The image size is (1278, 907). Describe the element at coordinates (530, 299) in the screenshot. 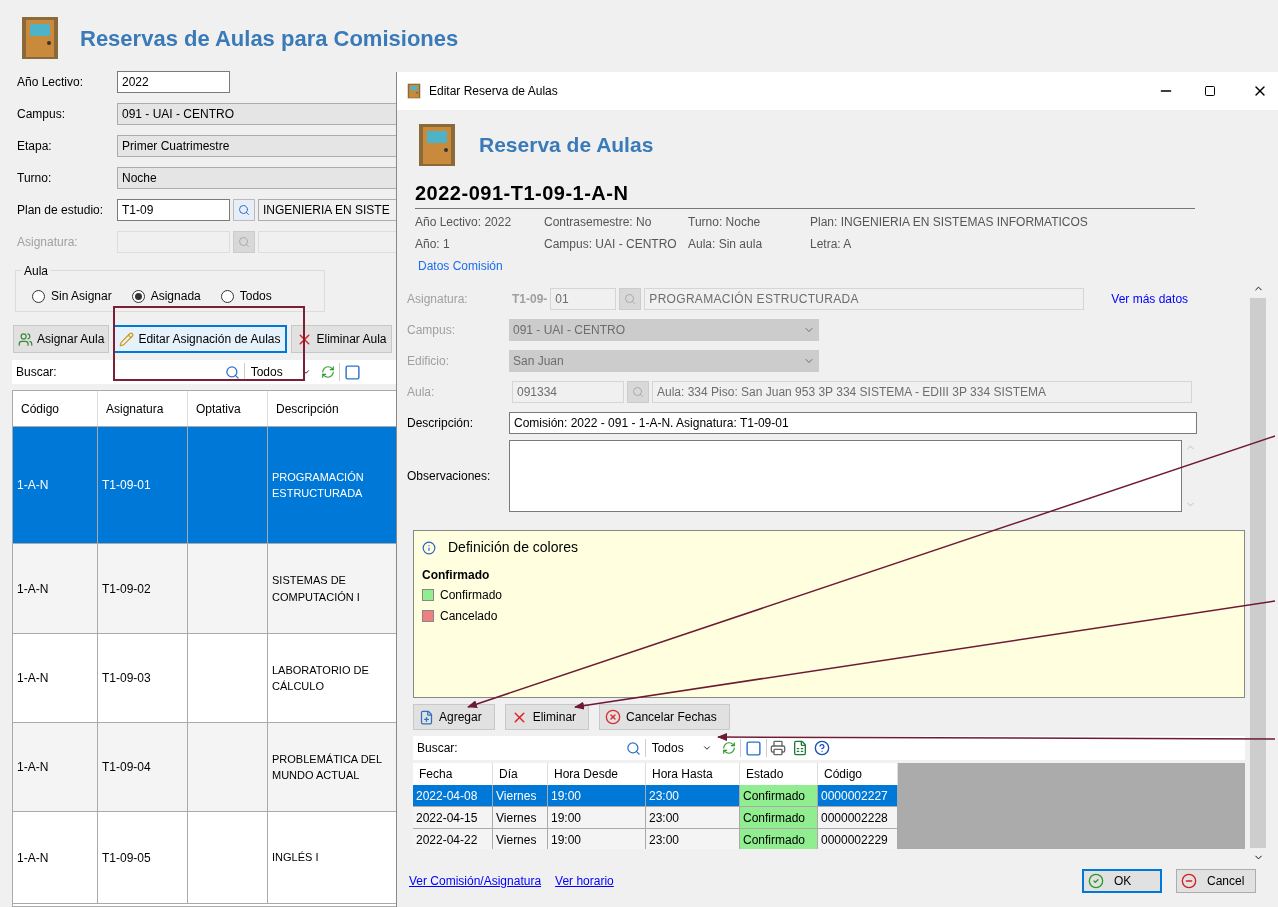

I see `code-prefix: T1-09-` at that location.